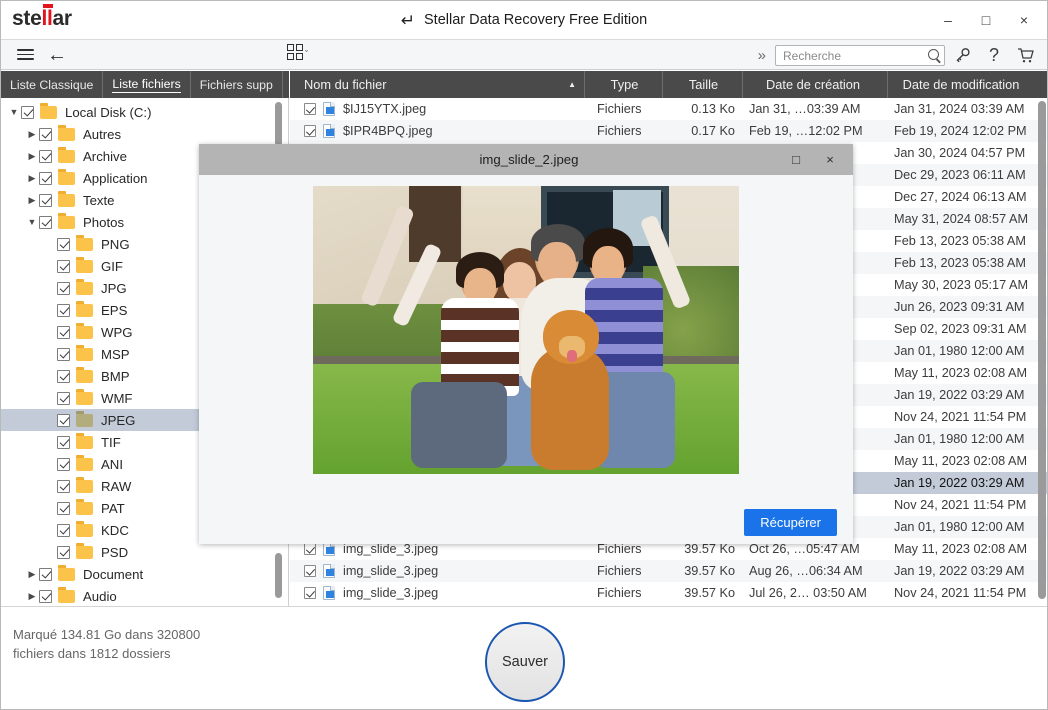  Describe the element at coordinates (624, 84) in the screenshot. I see `column-header-type: Type` at that location.